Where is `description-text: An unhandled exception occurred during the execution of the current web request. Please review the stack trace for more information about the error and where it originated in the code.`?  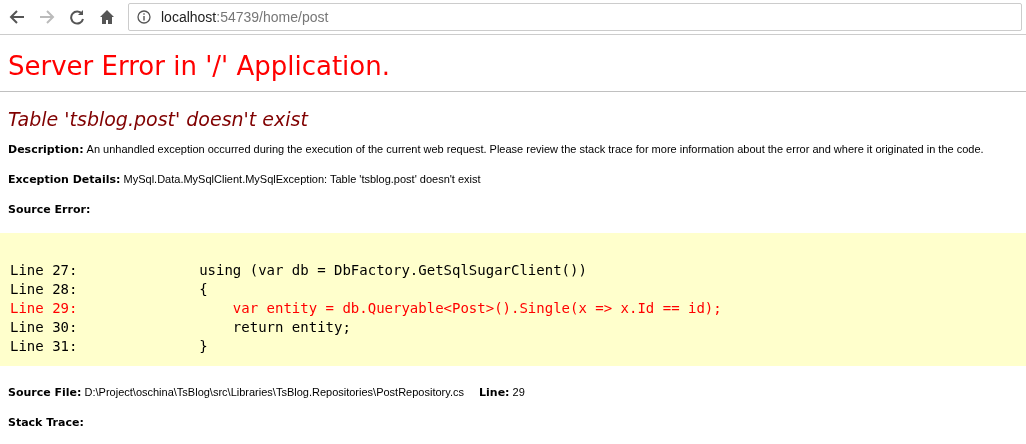
description-text: An unhandled exception occurred during the execution of the current web request. Please review the stack trace for more information about the error and where it originated in the code. is located at coordinates (535, 149).